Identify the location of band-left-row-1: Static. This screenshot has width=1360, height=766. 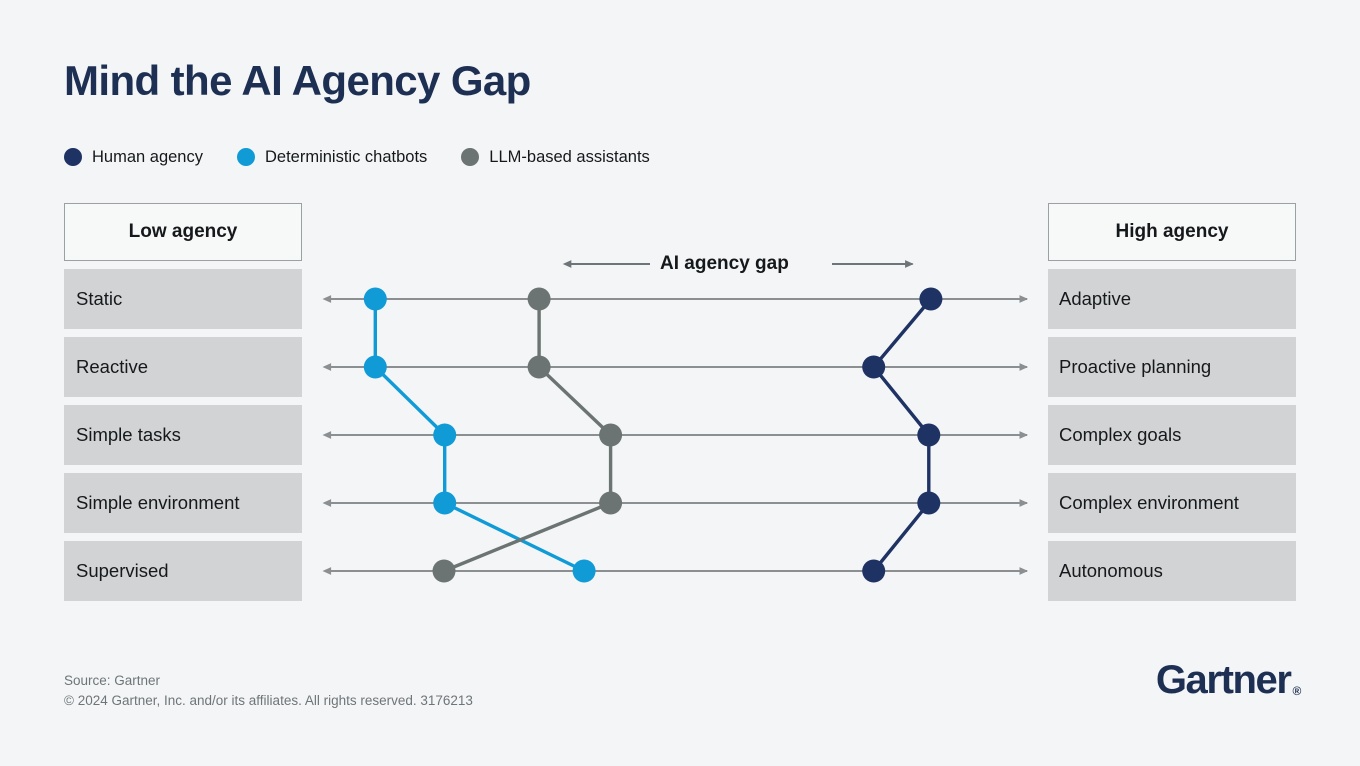
(183, 299).